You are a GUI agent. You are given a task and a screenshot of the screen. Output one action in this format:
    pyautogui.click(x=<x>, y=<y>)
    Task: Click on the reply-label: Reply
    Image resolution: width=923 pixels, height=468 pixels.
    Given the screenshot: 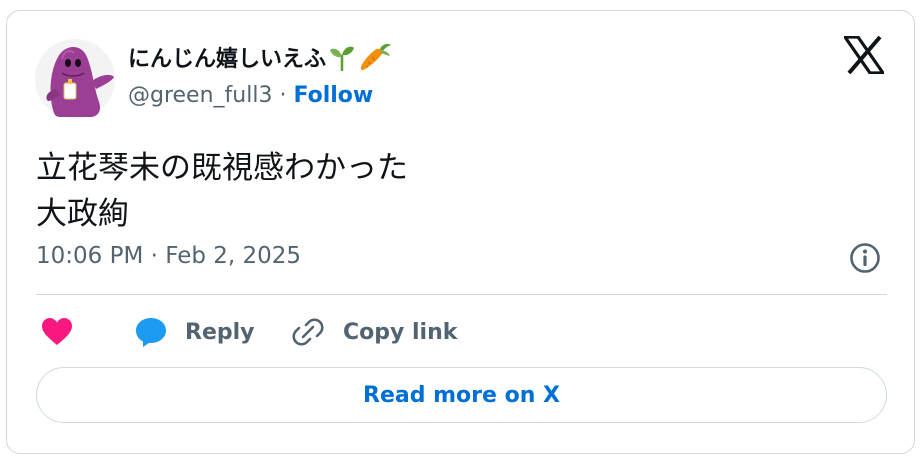 What is the action you would take?
    pyautogui.click(x=220, y=332)
    